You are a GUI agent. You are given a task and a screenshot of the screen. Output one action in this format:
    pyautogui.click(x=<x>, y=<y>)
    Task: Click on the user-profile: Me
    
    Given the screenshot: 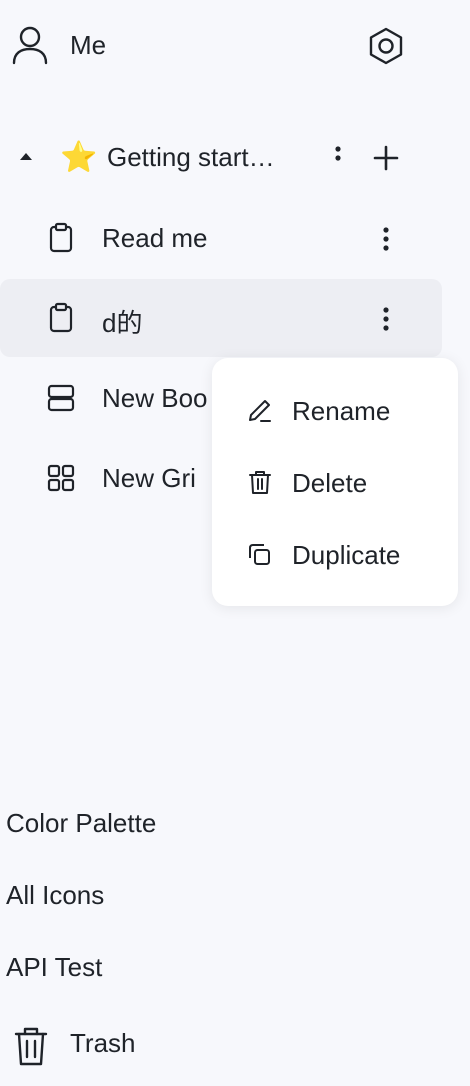 What is the action you would take?
    pyautogui.click(x=150, y=46)
    